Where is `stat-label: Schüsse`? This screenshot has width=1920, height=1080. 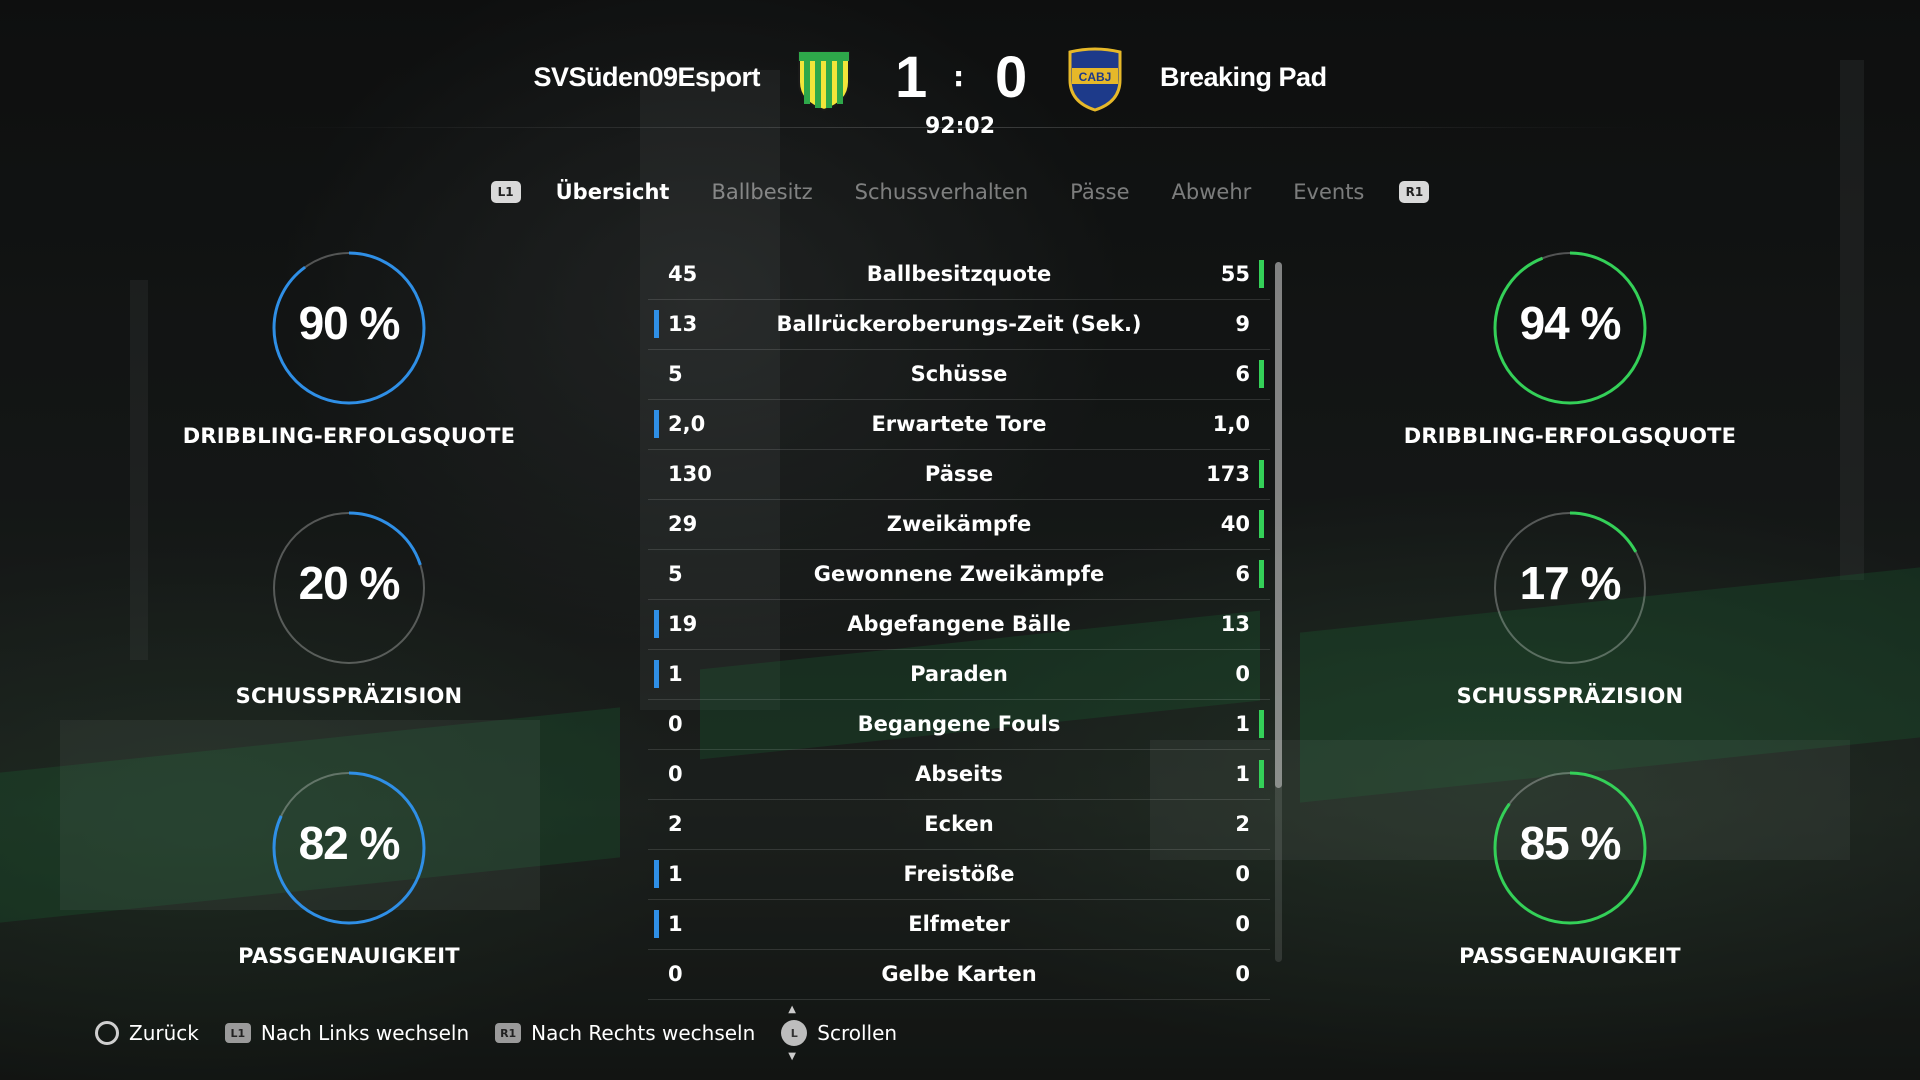
stat-label: Schüsse is located at coordinates (959, 374).